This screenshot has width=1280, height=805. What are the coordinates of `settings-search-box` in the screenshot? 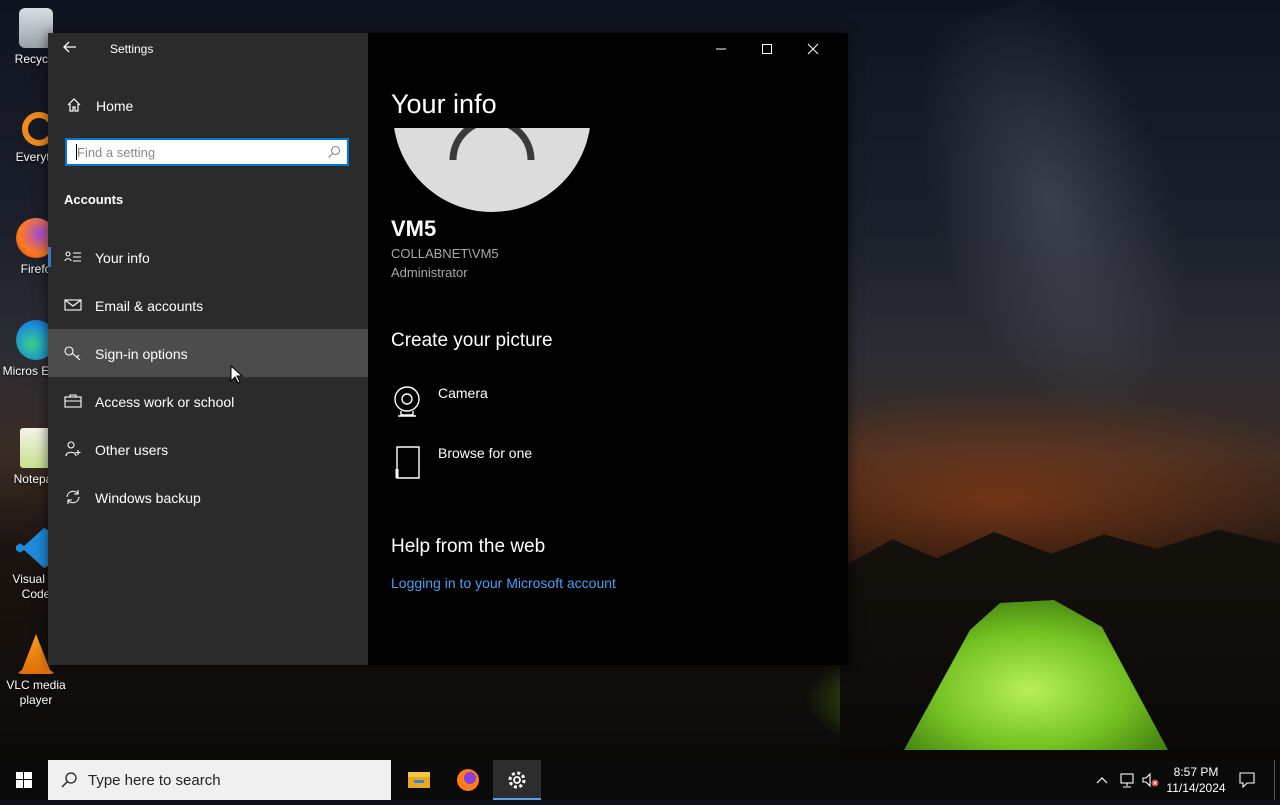 It's located at (207, 152).